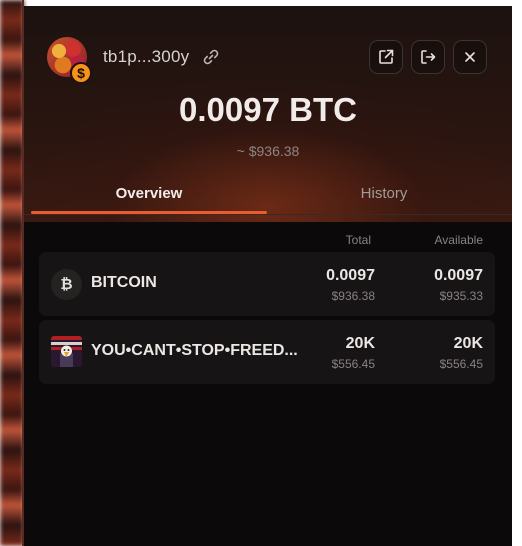 This screenshot has width=522, height=546. Describe the element at coordinates (358, 240) in the screenshot. I see `column-header-total: Total` at that location.